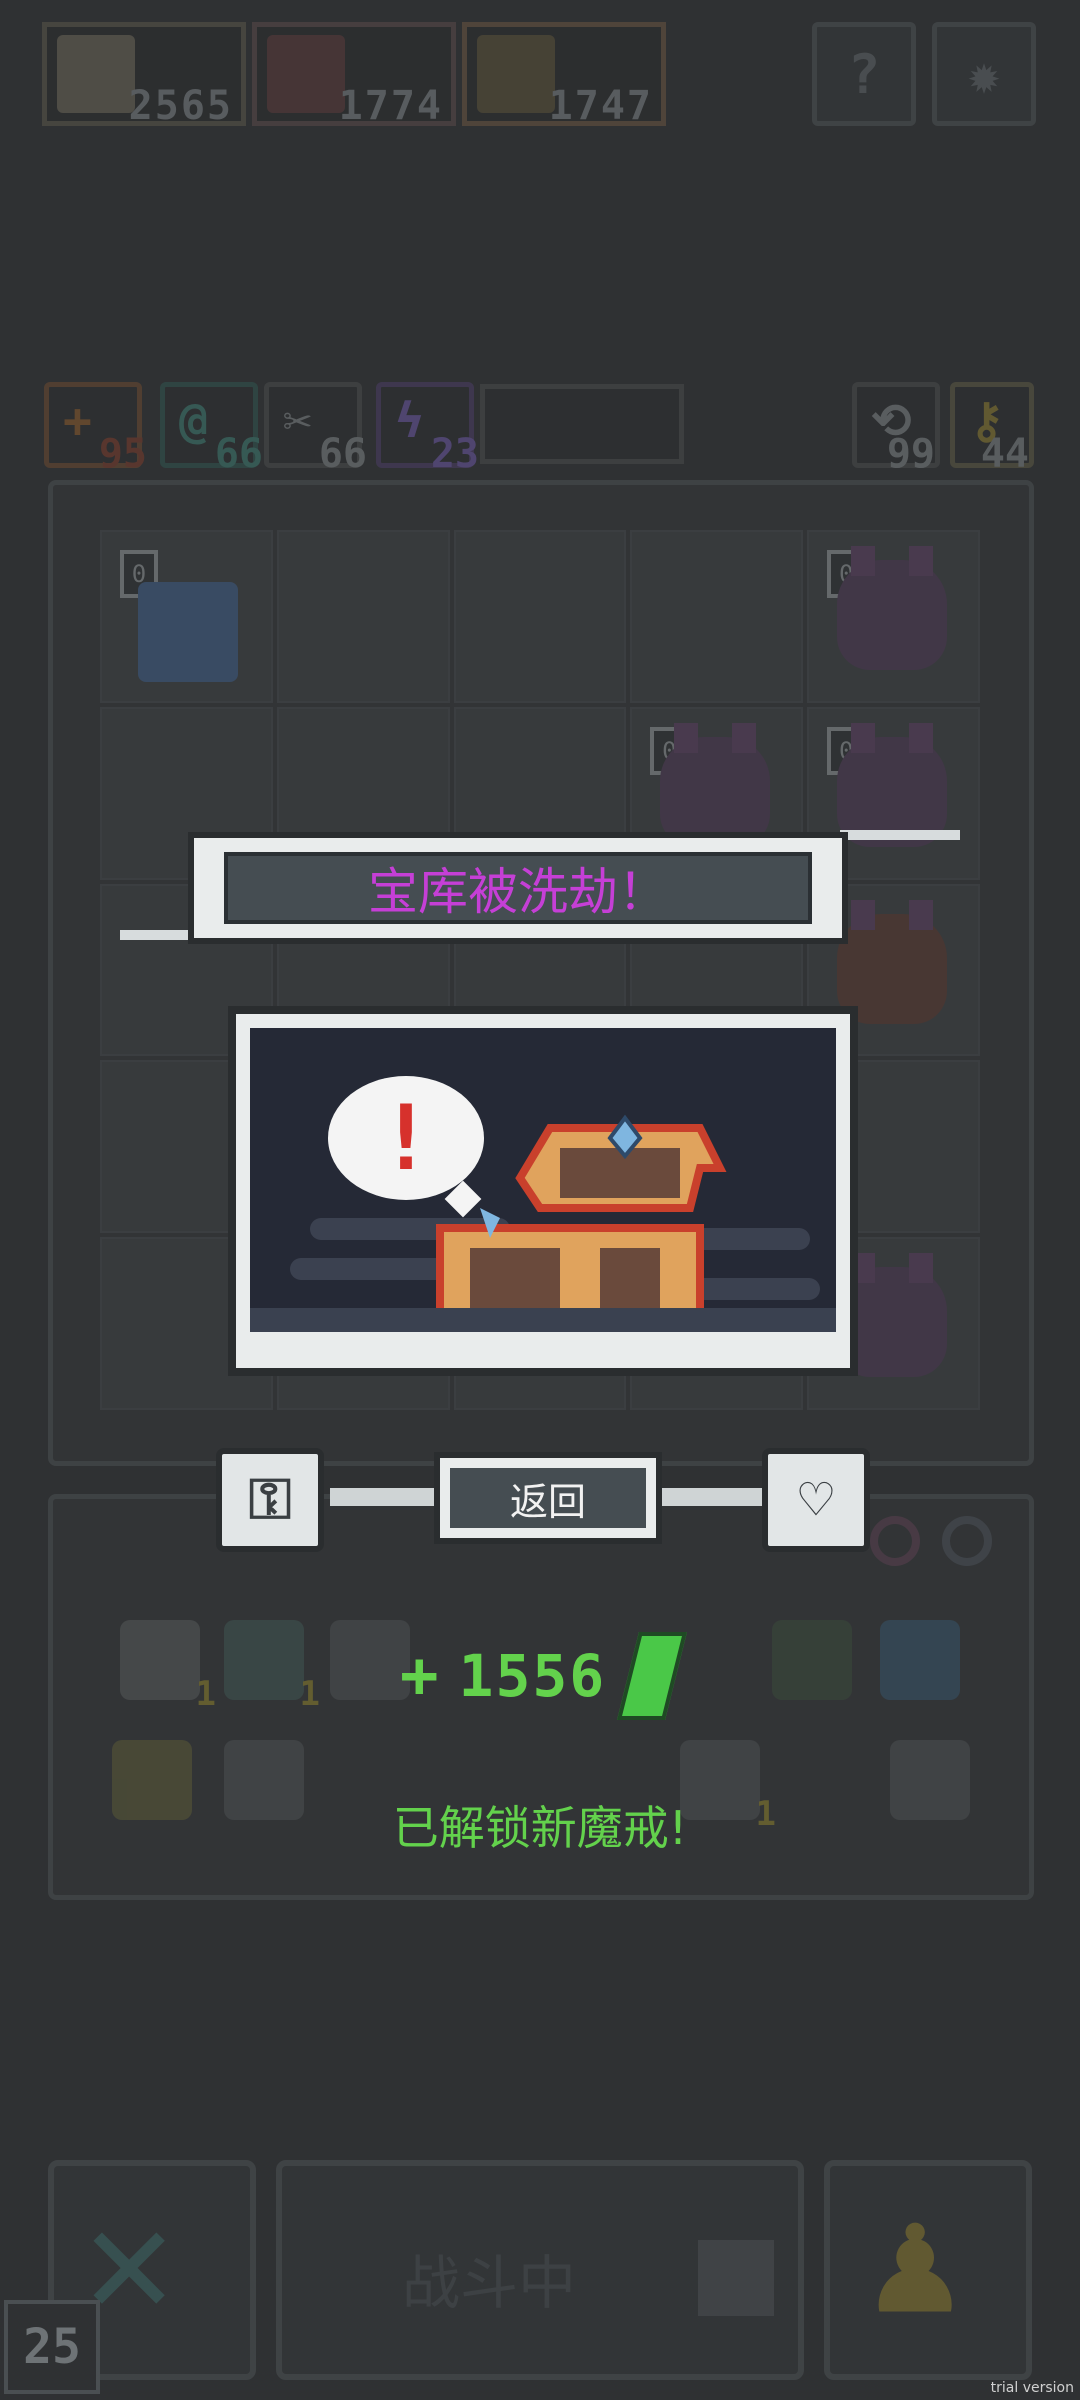  What do you see at coordinates (297, 421) in the screenshot?
I see `wings-icon: ✂` at bounding box center [297, 421].